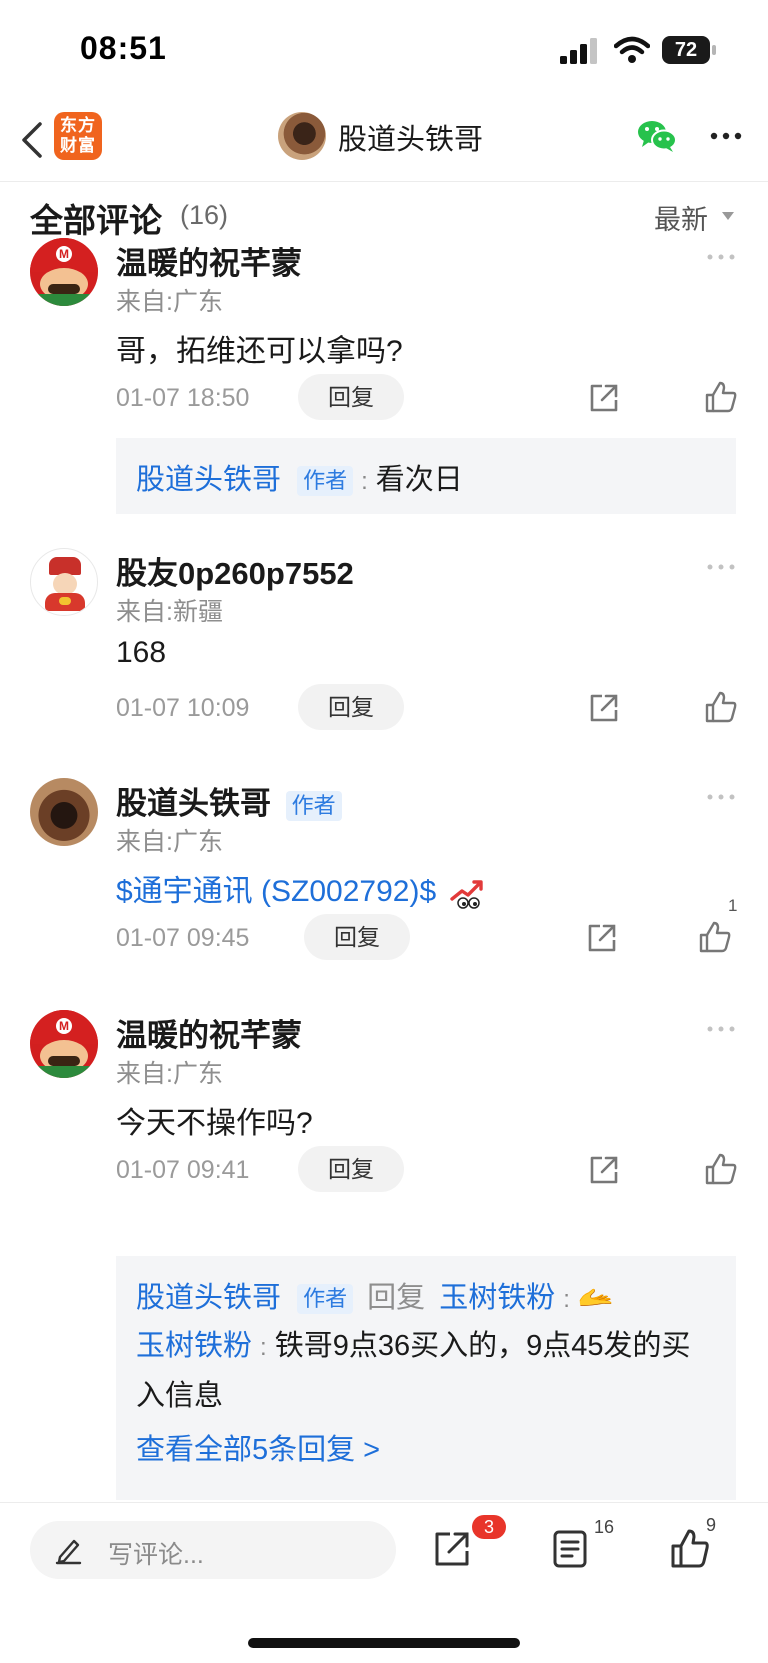 This screenshot has height=1663, width=768. What do you see at coordinates (235, 570) in the screenshot?
I see `comment-username: 股友0p260p7552` at bounding box center [235, 570].